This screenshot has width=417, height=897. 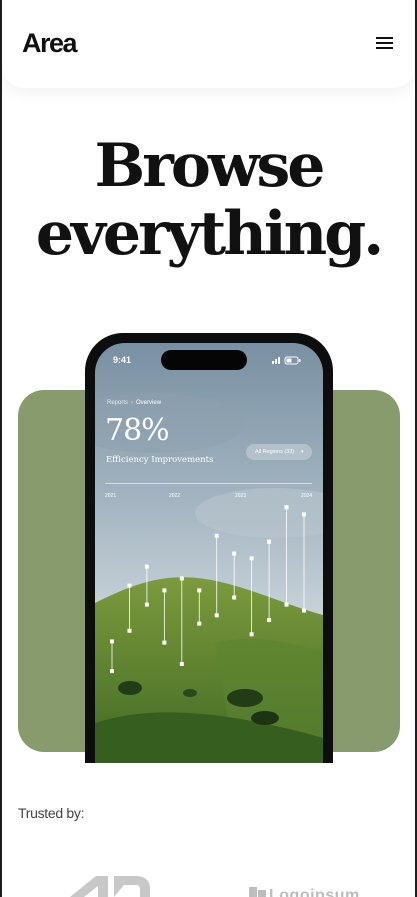 I want to click on logoipsum-wordmark: Logoipsum, so click(x=314, y=892).